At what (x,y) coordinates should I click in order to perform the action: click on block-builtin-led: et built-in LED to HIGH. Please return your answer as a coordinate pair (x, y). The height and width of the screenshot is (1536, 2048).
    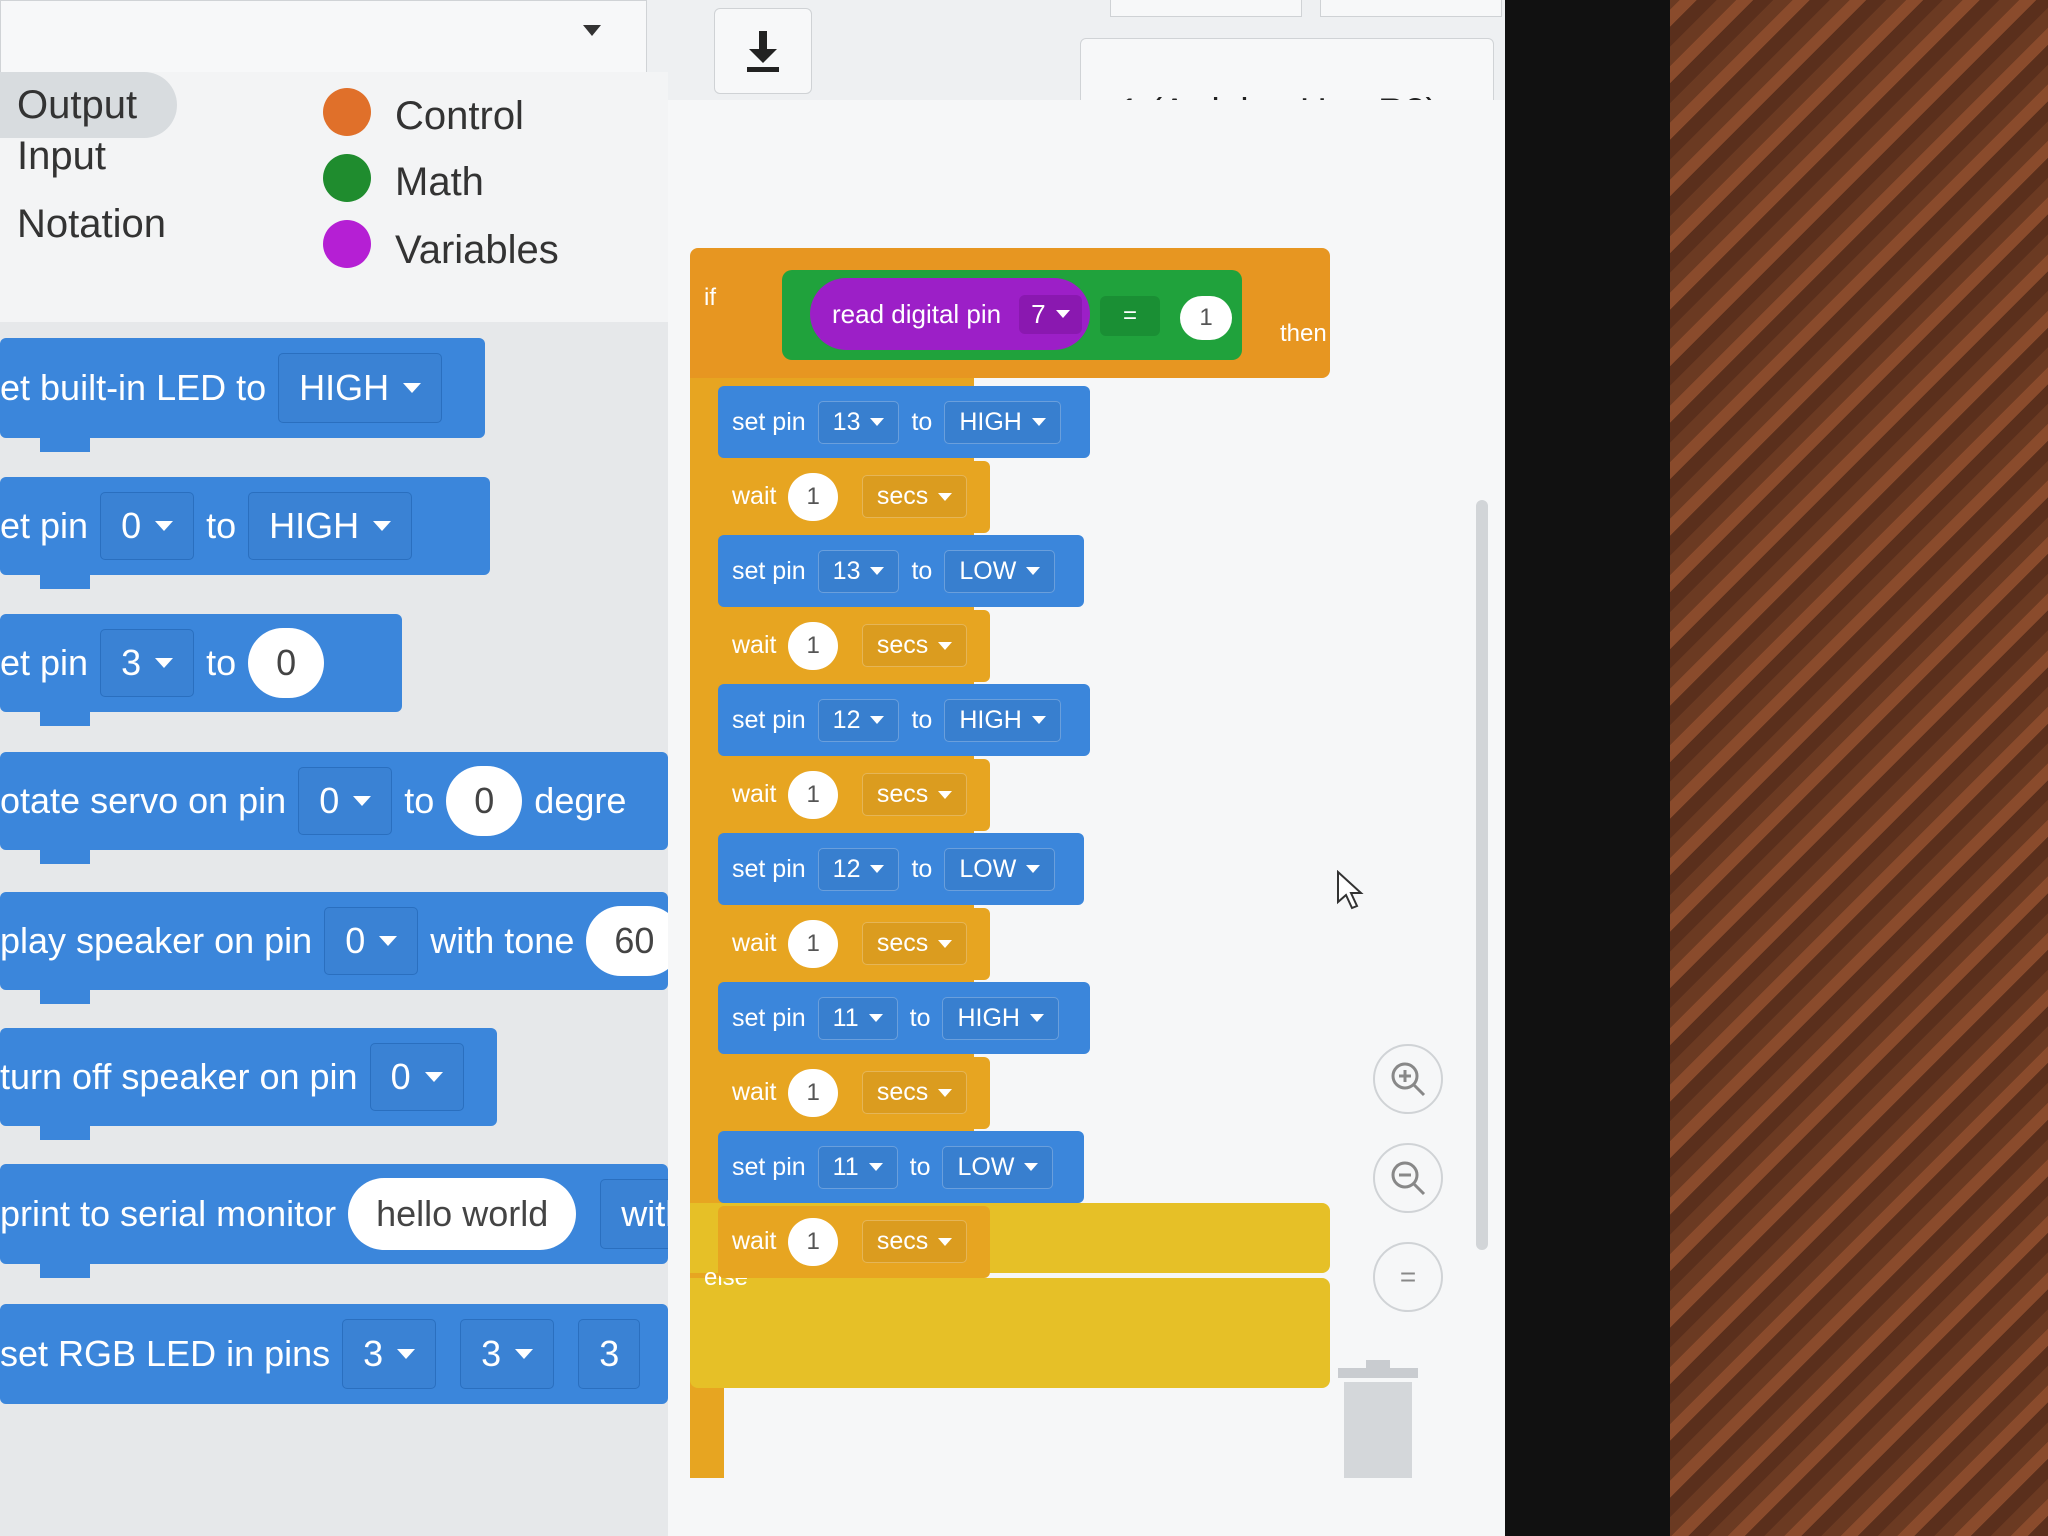
    Looking at the image, I should click on (242, 395).